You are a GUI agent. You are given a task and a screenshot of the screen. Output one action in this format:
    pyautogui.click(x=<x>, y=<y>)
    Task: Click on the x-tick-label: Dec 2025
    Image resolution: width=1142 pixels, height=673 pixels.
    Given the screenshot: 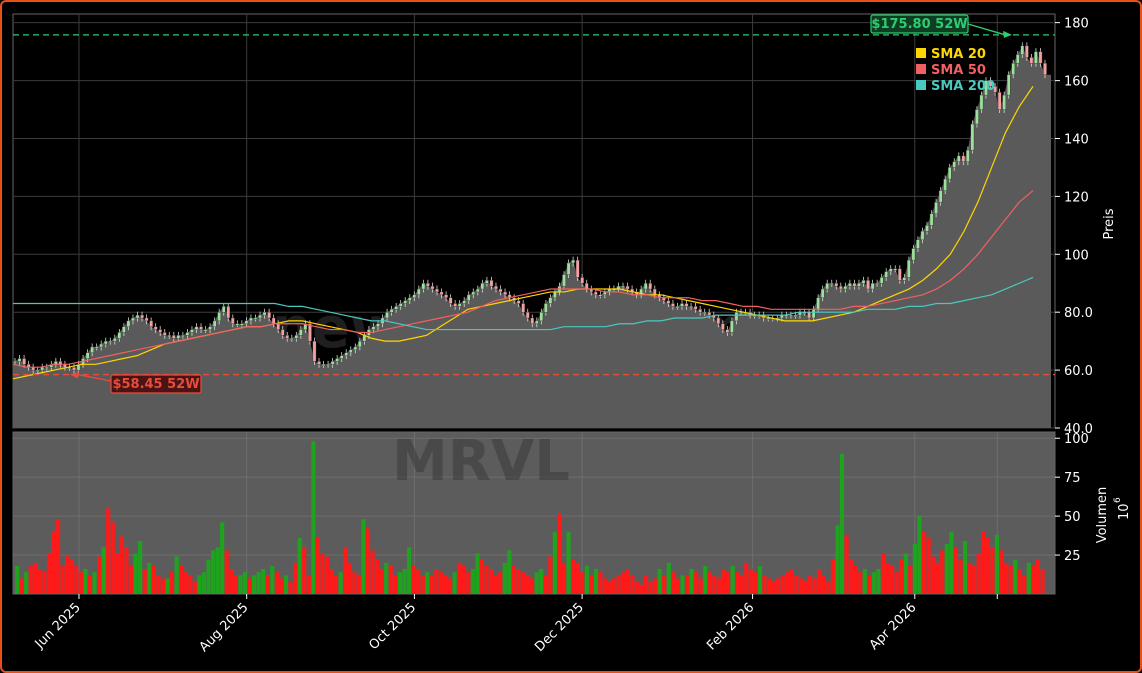 What is the action you would take?
    pyautogui.click(x=559, y=627)
    